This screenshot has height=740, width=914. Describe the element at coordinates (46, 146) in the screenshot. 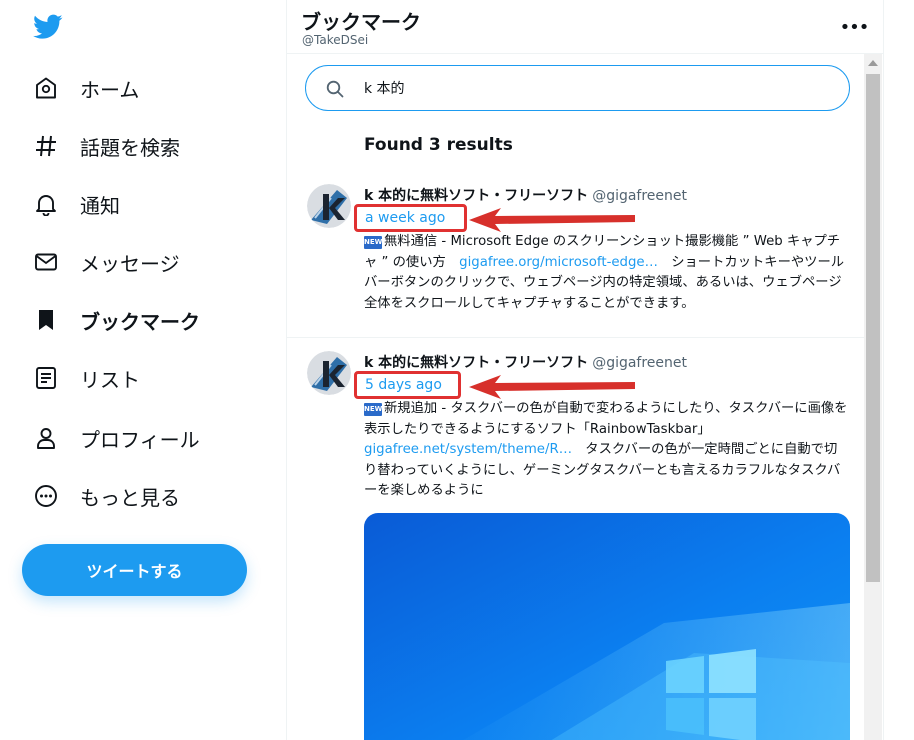

I see `hashtag-icon` at that location.